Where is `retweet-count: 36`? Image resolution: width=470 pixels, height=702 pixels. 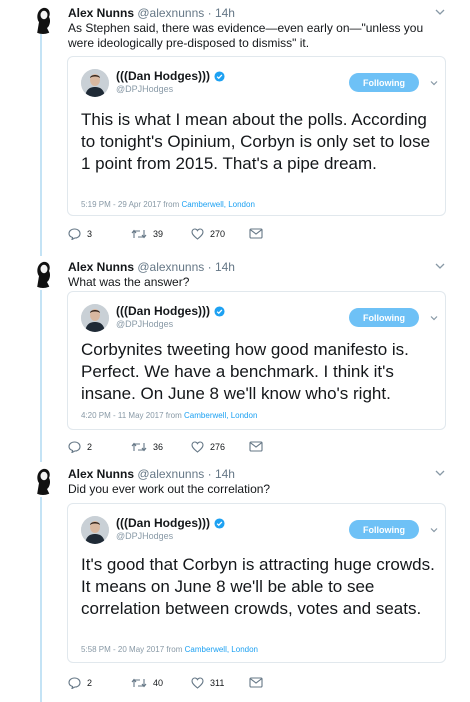 retweet-count: 36 is located at coordinates (158, 447).